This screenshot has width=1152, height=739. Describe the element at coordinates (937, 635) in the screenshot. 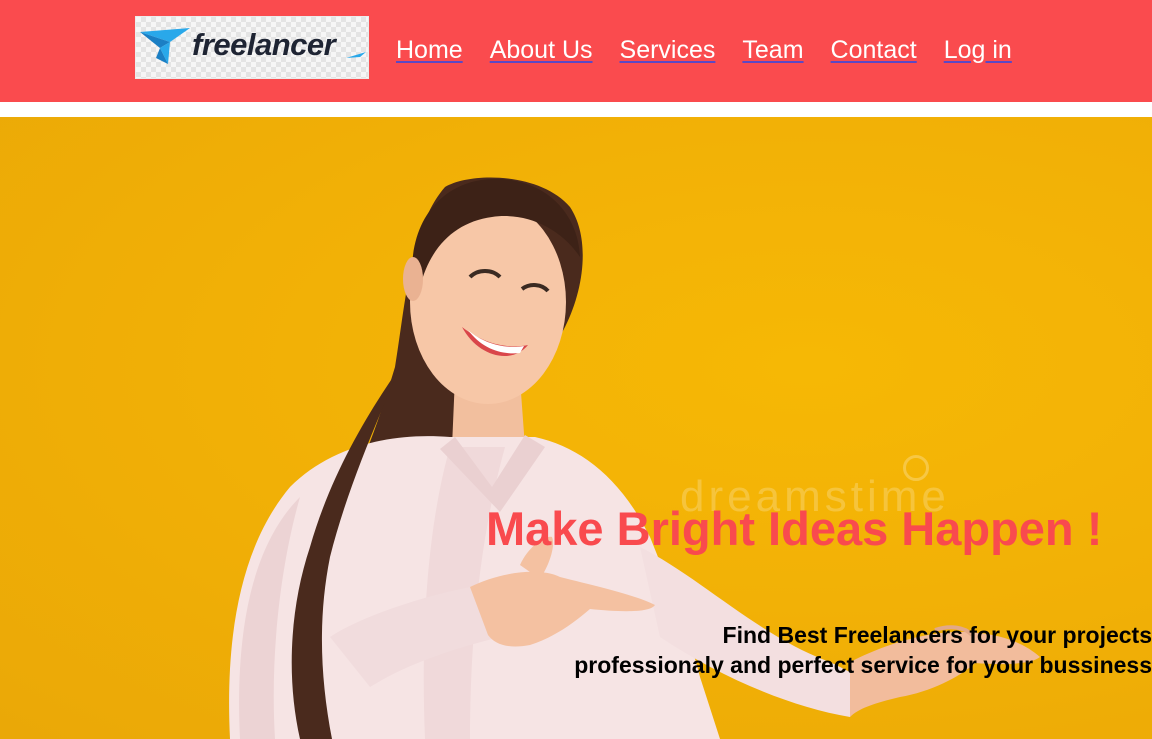

I see `hero-subtitle-line-1: Find Best Freelancers for your projects` at that location.